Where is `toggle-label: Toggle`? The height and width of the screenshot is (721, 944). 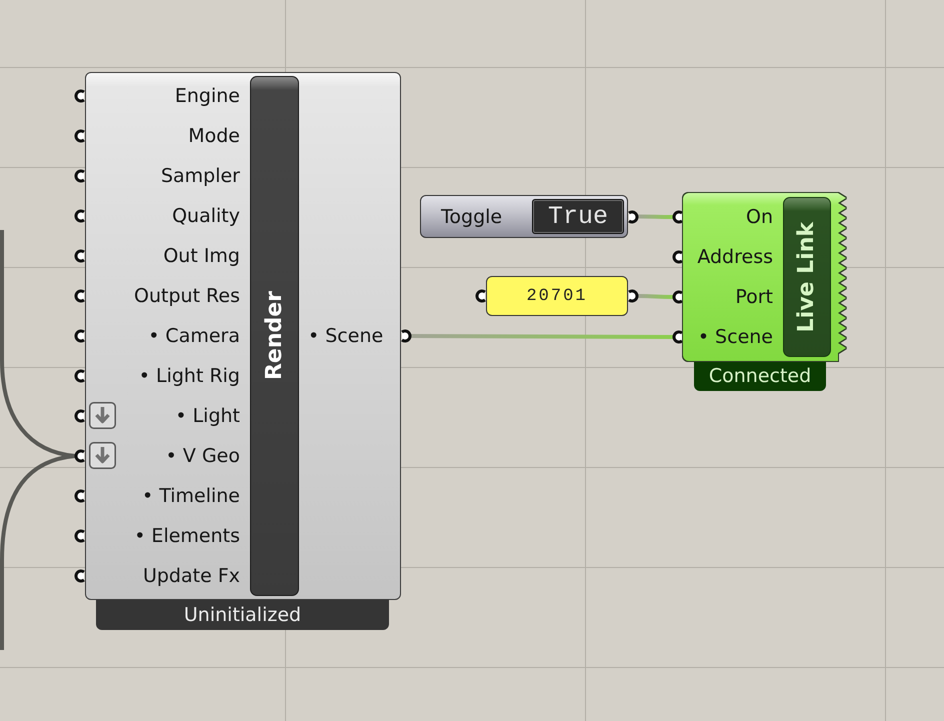 toggle-label: Toggle is located at coordinates (472, 217).